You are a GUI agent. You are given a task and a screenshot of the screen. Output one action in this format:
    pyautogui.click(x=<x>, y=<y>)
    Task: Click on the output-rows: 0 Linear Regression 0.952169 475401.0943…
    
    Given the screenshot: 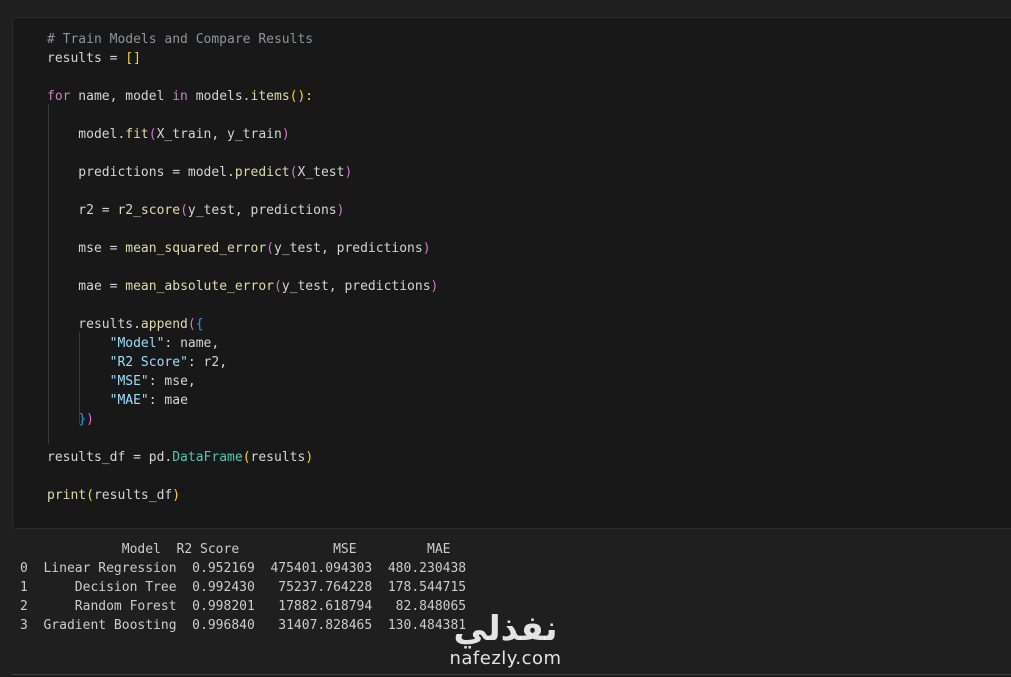 What is the action you would take?
    pyautogui.click(x=243, y=597)
    